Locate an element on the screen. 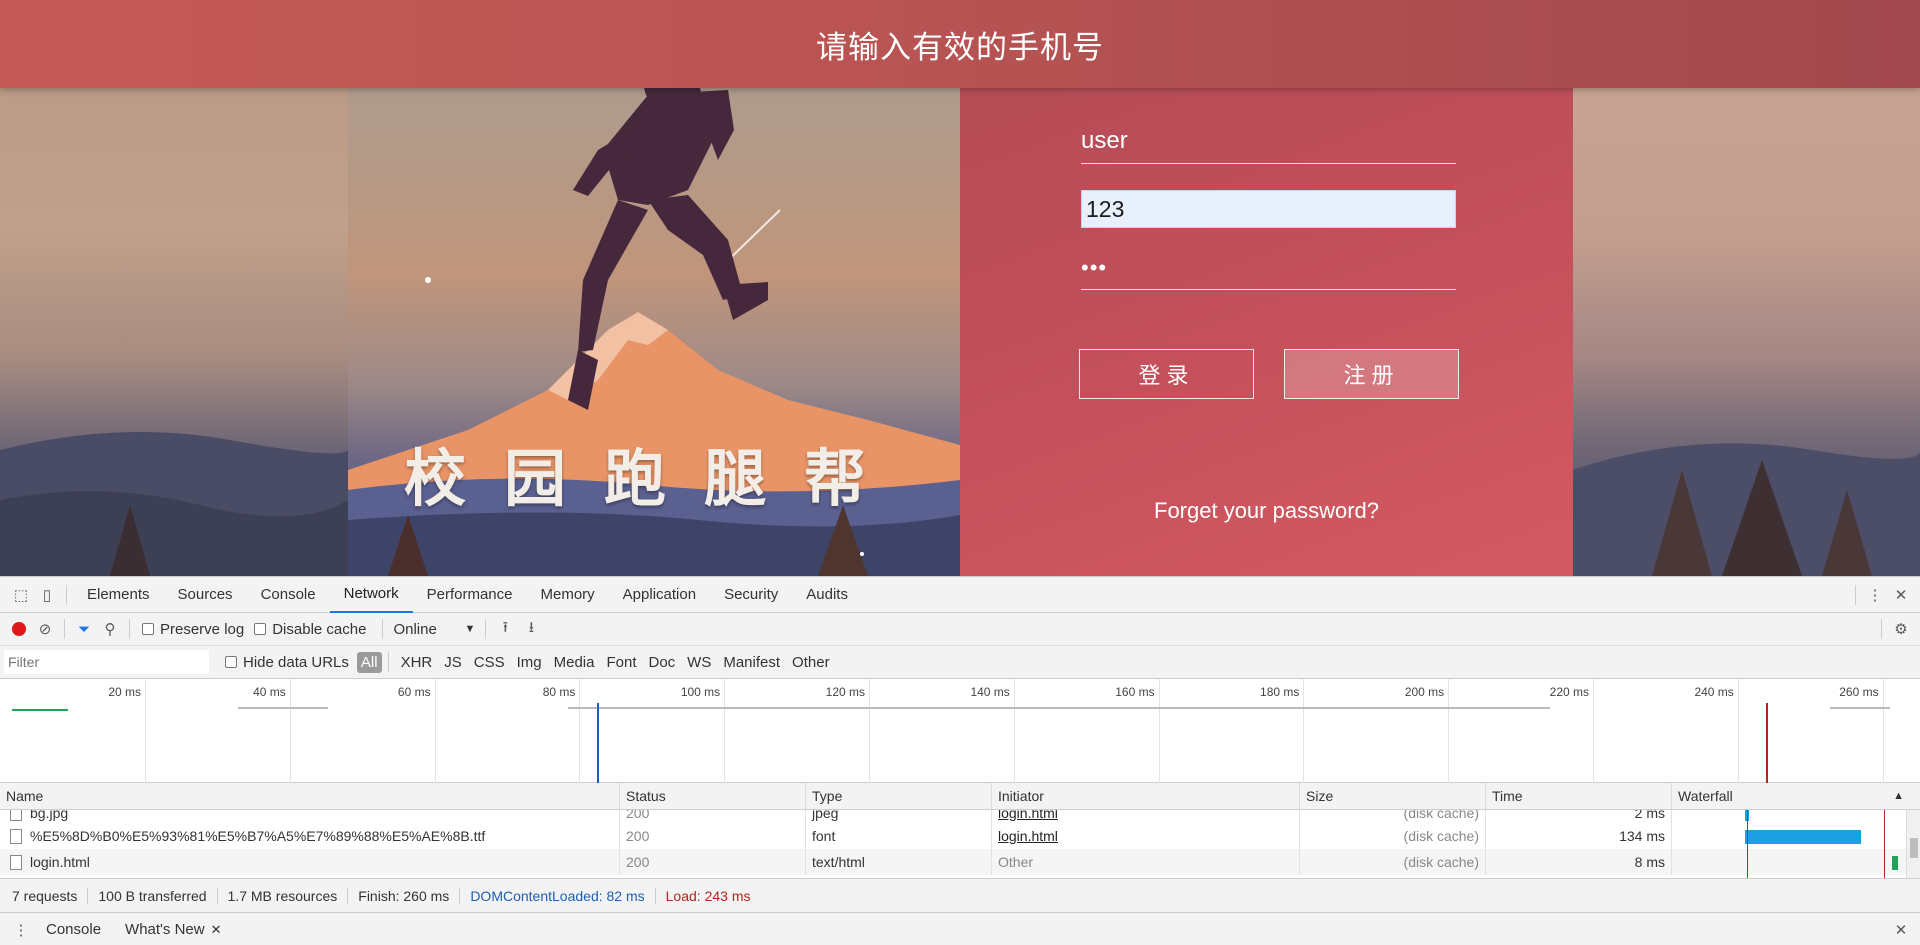  filter-type-doc: Doc is located at coordinates (661, 662).